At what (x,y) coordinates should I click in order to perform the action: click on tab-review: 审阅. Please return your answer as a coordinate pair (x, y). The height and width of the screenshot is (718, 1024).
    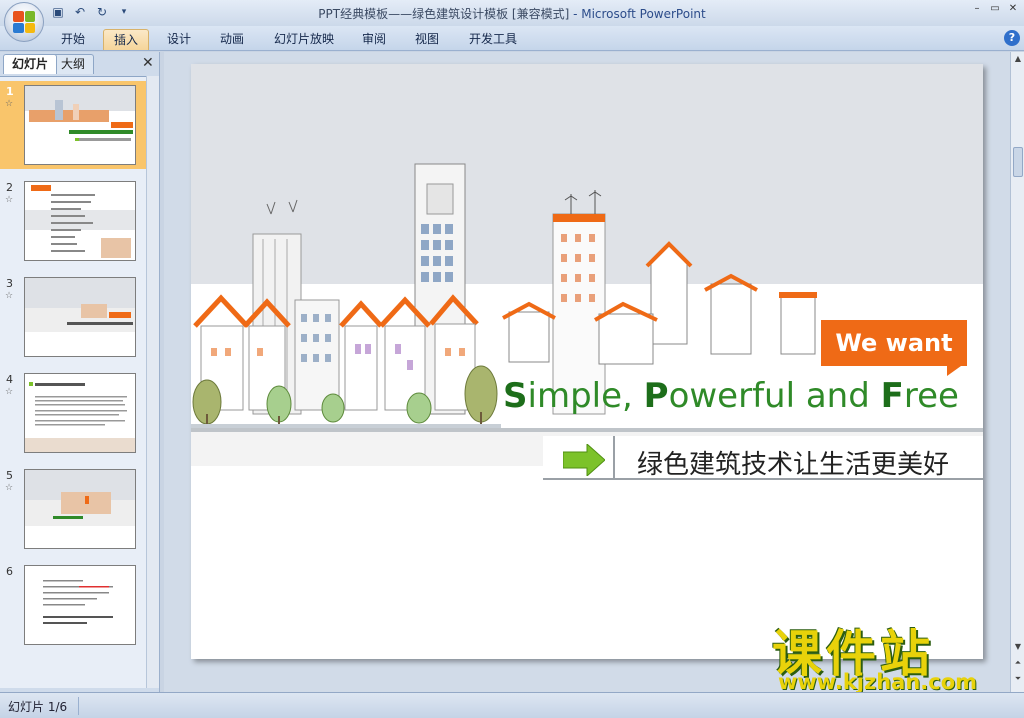
    Looking at the image, I should click on (374, 39).